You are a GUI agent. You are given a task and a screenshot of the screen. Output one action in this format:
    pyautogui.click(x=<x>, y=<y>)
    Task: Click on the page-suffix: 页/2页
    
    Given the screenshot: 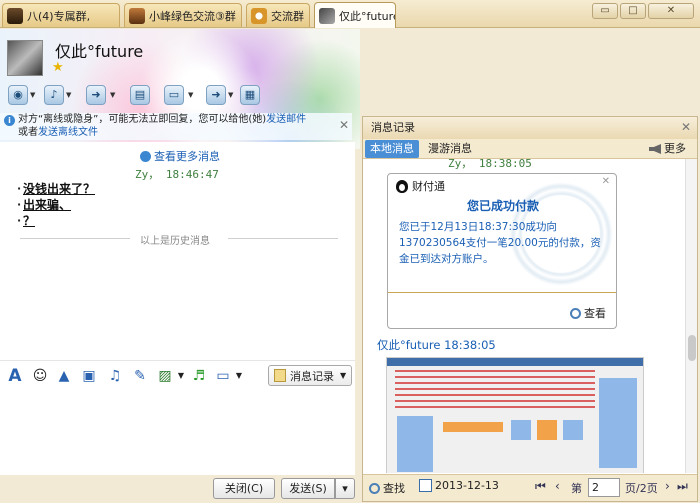 What is the action you would take?
    pyautogui.click(x=641, y=488)
    